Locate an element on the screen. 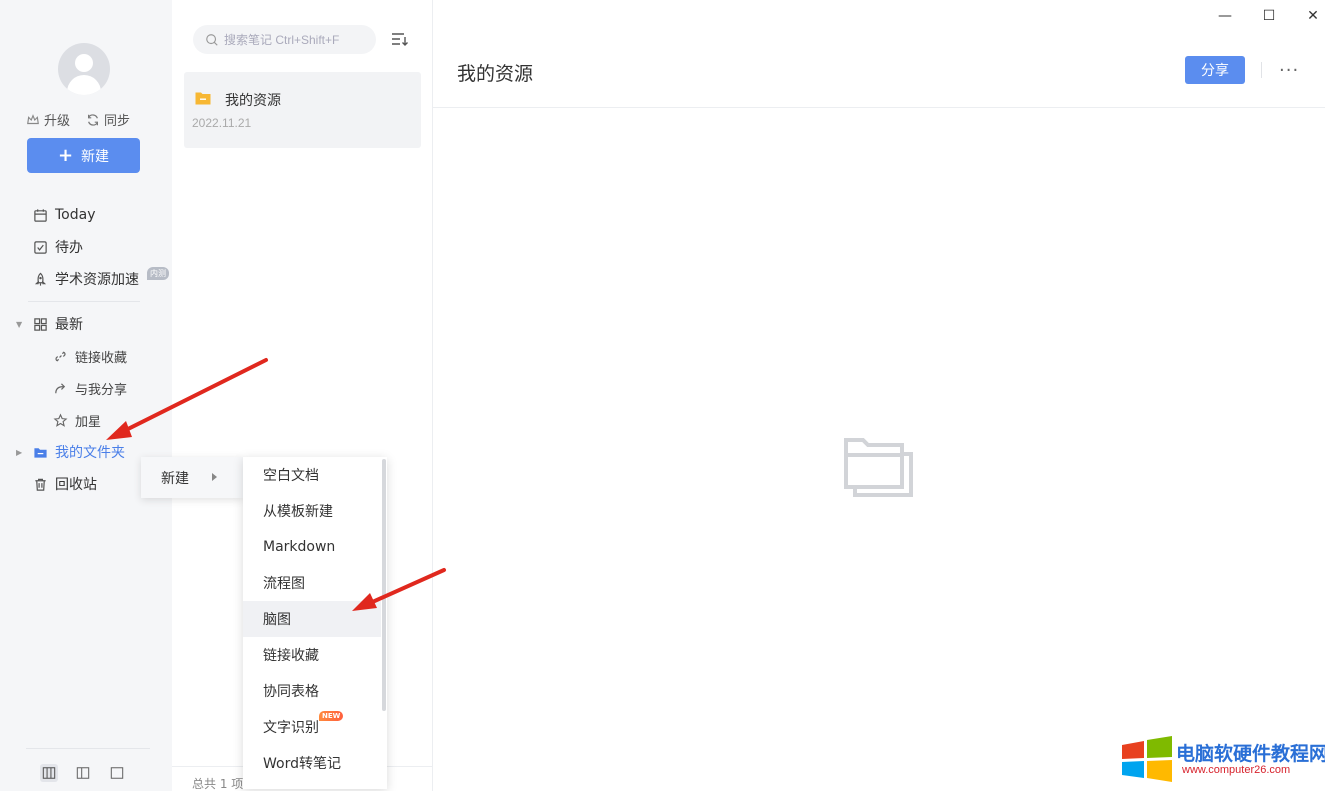 Image resolution: width=1325 pixels, height=791 pixels. sidebar-item-label: 最新 is located at coordinates (69, 325).